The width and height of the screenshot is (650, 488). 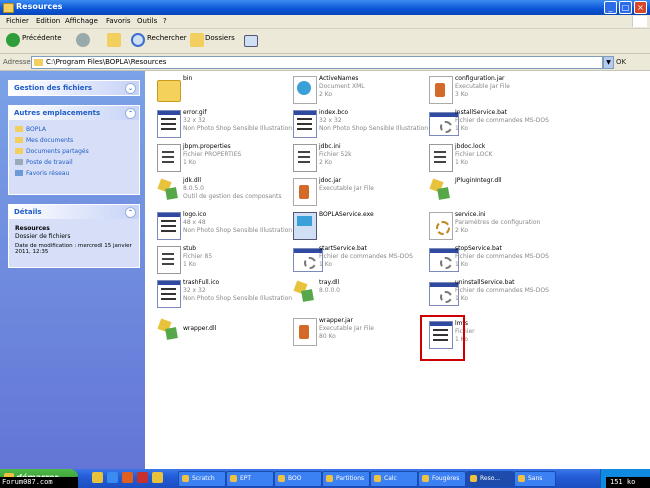 What do you see at coordinates (118, 21) in the screenshot?
I see `menu-favorites: Favoris` at bounding box center [118, 21].